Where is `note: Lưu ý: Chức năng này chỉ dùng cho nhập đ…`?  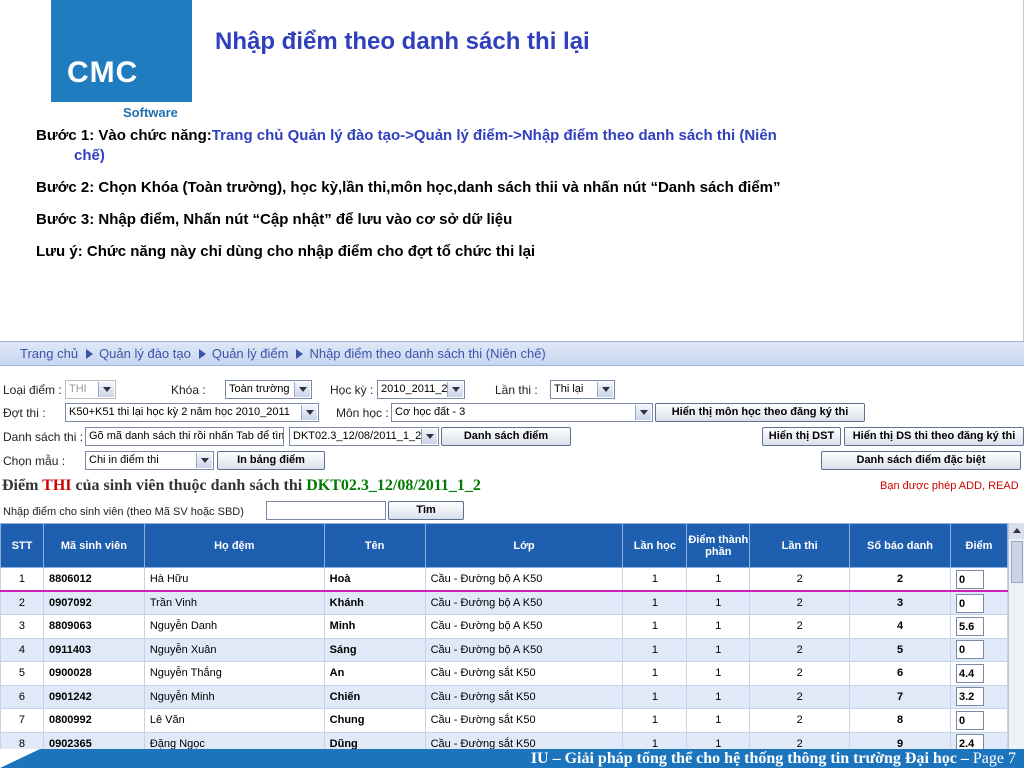
note: Lưu ý: Chức năng này chỉ dùng cho nhập đ… is located at coordinates (286, 251).